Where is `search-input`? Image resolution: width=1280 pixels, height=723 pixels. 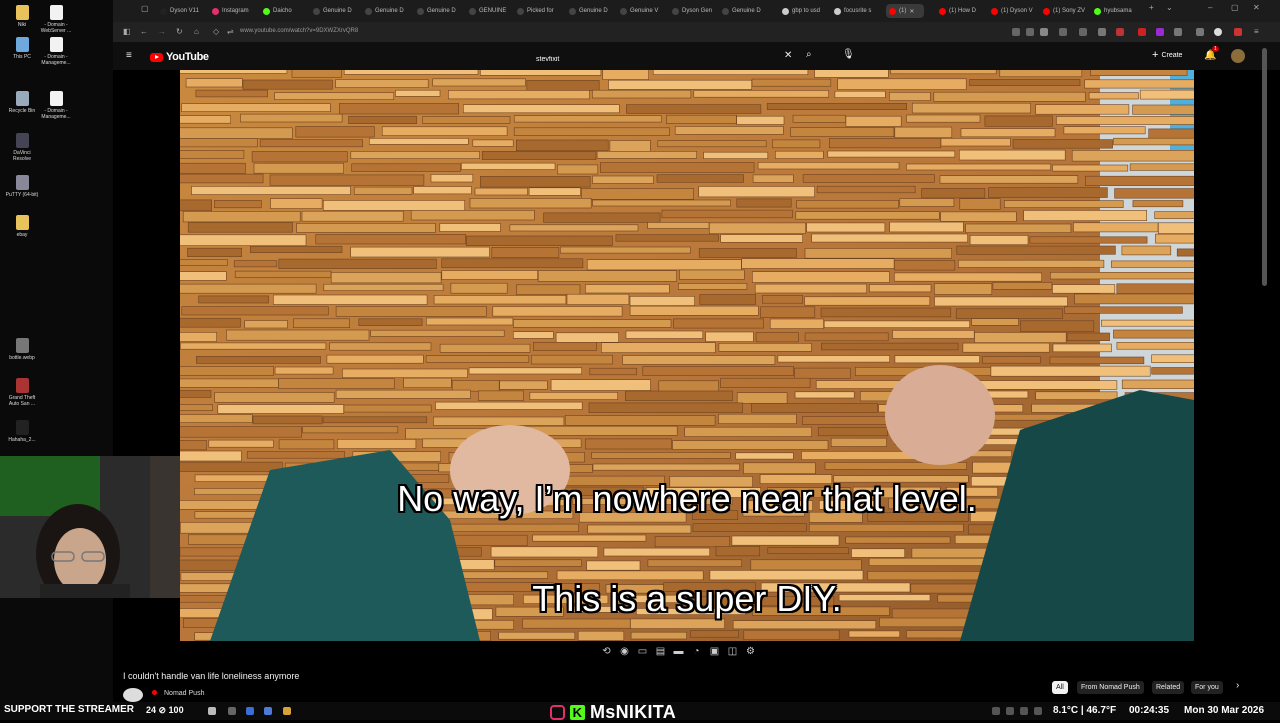 search-input is located at coordinates (669, 59).